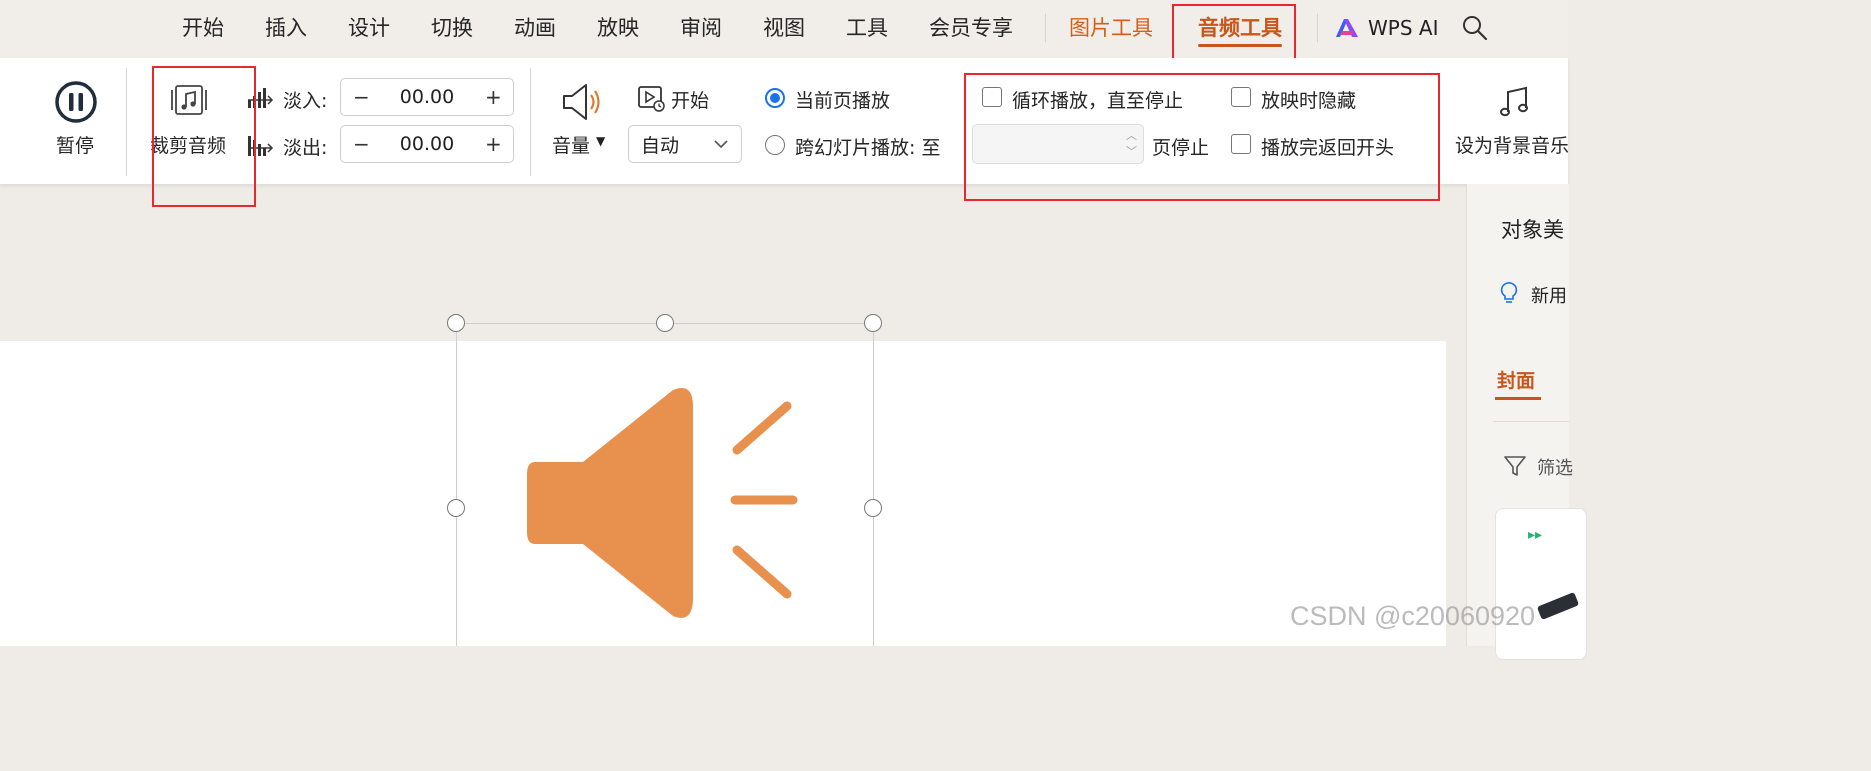 Image resolution: width=1871 pixels, height=771 pixels. What do you see at coordinates (76, 102) in the screenshot?
I see `pause-icon` at bounding box center [76, 102].